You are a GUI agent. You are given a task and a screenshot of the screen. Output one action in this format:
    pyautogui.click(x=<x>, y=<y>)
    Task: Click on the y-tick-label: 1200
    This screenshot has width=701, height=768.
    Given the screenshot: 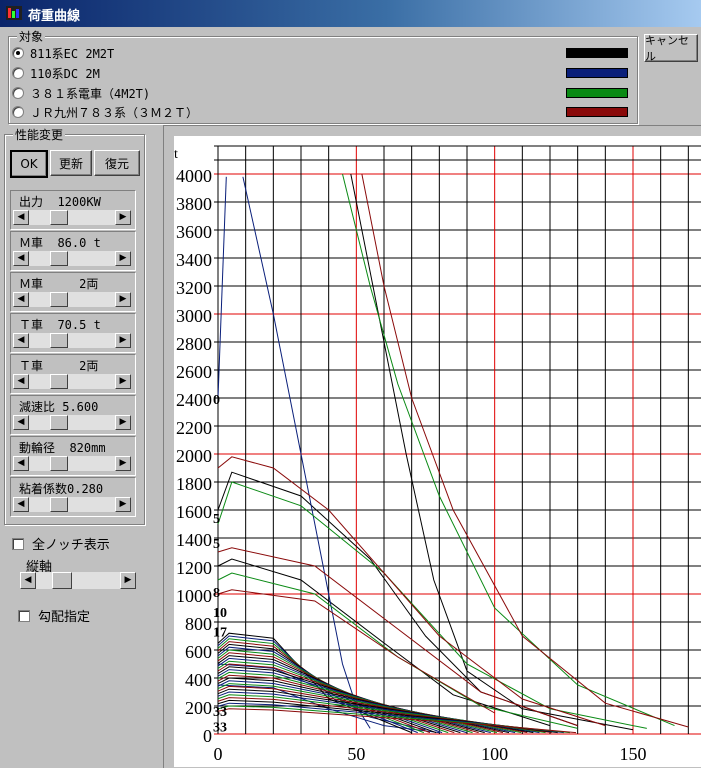 What is the action you would take?
    pyautogui.click(x=194, y=568)
    